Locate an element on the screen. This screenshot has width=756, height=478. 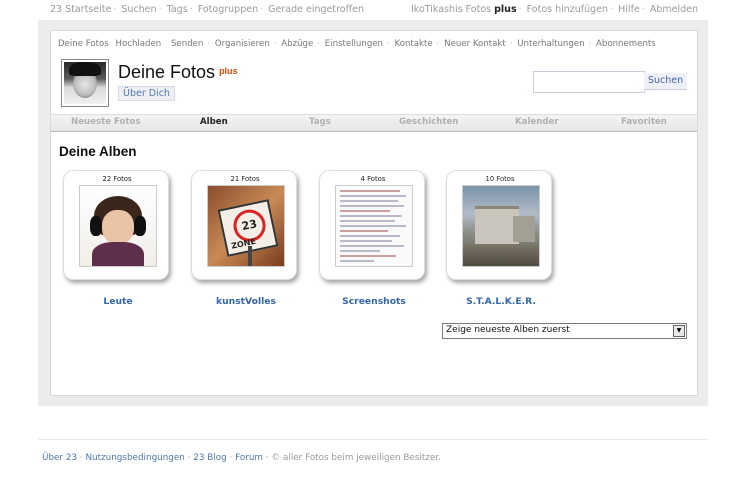
subnav-neuer-kontakt: Neuer Kontakt is located at coordinates (475, 44).